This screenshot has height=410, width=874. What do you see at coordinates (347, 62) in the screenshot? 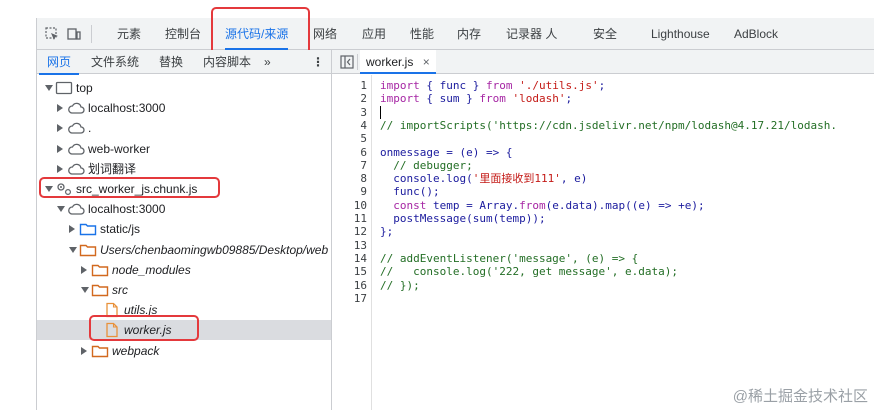
I see `toggle-navigator-icon` at bounding box center [347, 62].